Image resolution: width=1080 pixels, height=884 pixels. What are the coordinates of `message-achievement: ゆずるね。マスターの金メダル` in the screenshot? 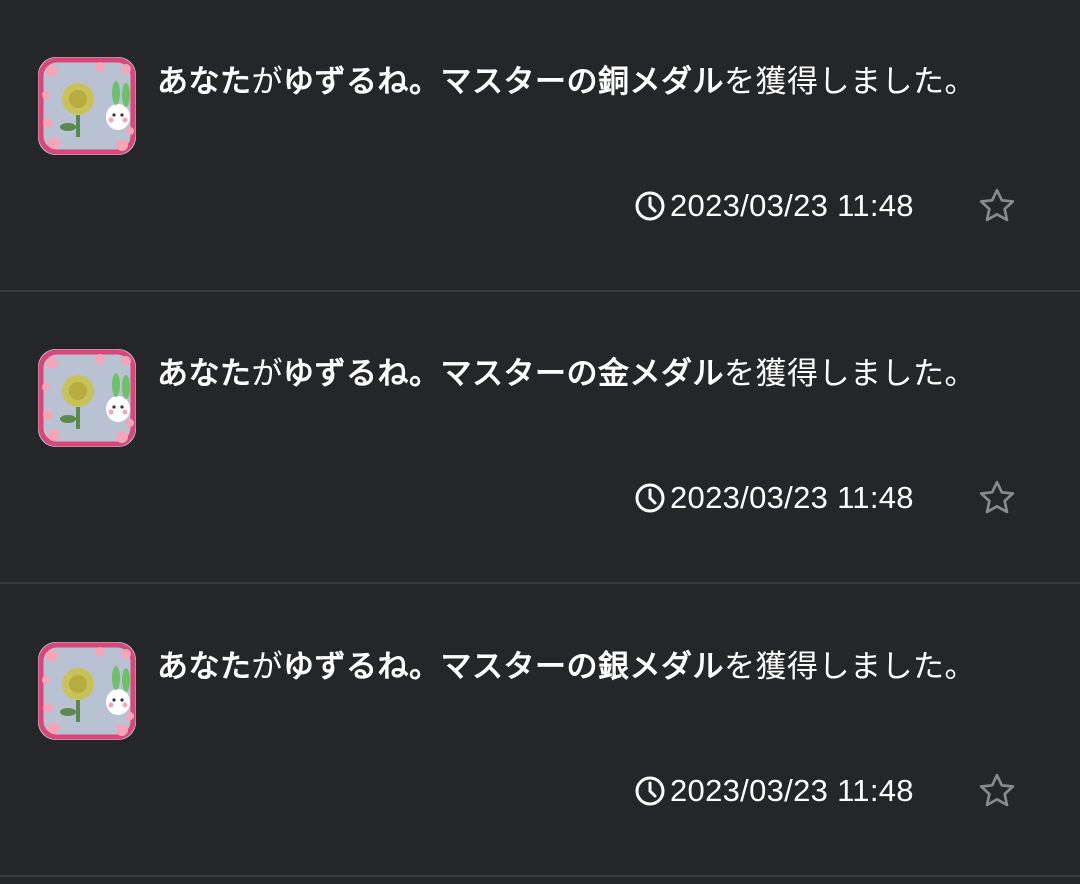 It's located at (503, 374).